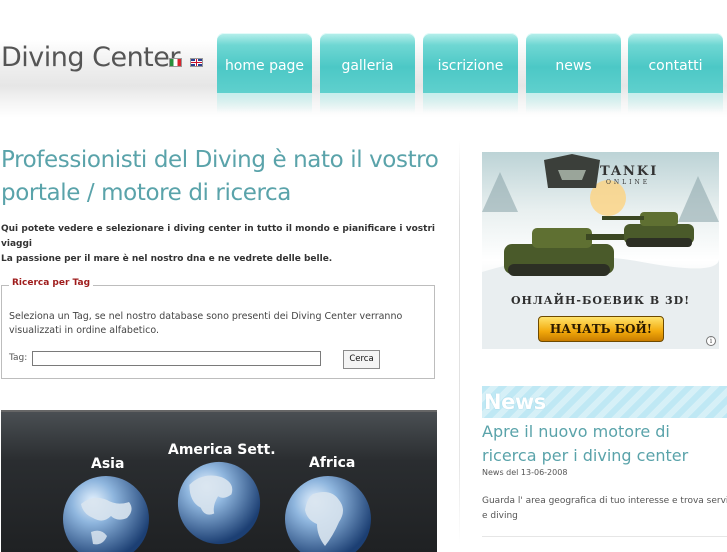 The width and height of the screenshot is (727, 552). What do you see at coordinates (90, 57) in the screenshot?
I see `site-logo: Diving Center` at bounding box center [90, 57].